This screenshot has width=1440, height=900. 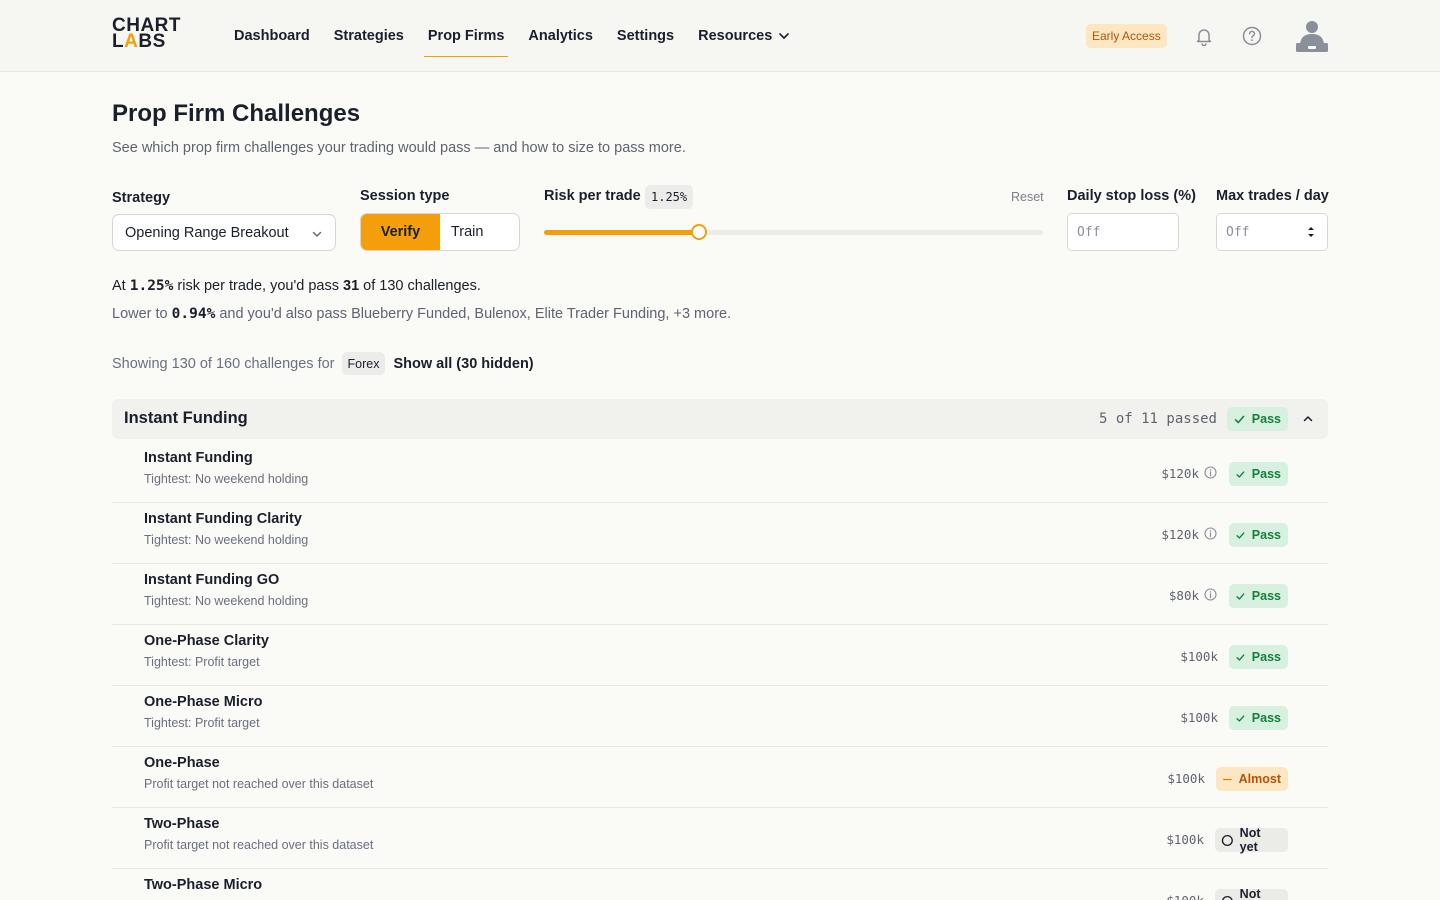 I want to click on slider-handle, so click(x=698, y=232).